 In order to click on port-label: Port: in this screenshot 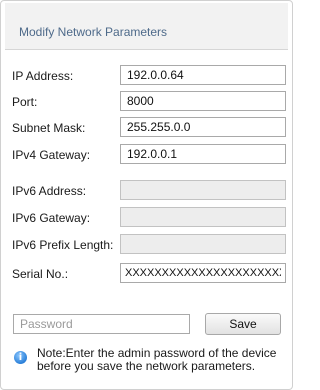, I will do `click(25, 102)`.